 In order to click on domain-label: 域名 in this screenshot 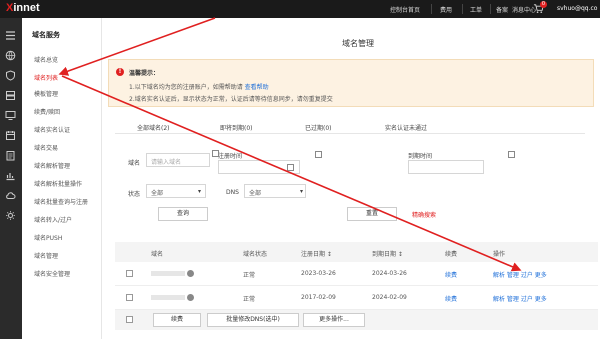, I will do `click(134, 163)`.